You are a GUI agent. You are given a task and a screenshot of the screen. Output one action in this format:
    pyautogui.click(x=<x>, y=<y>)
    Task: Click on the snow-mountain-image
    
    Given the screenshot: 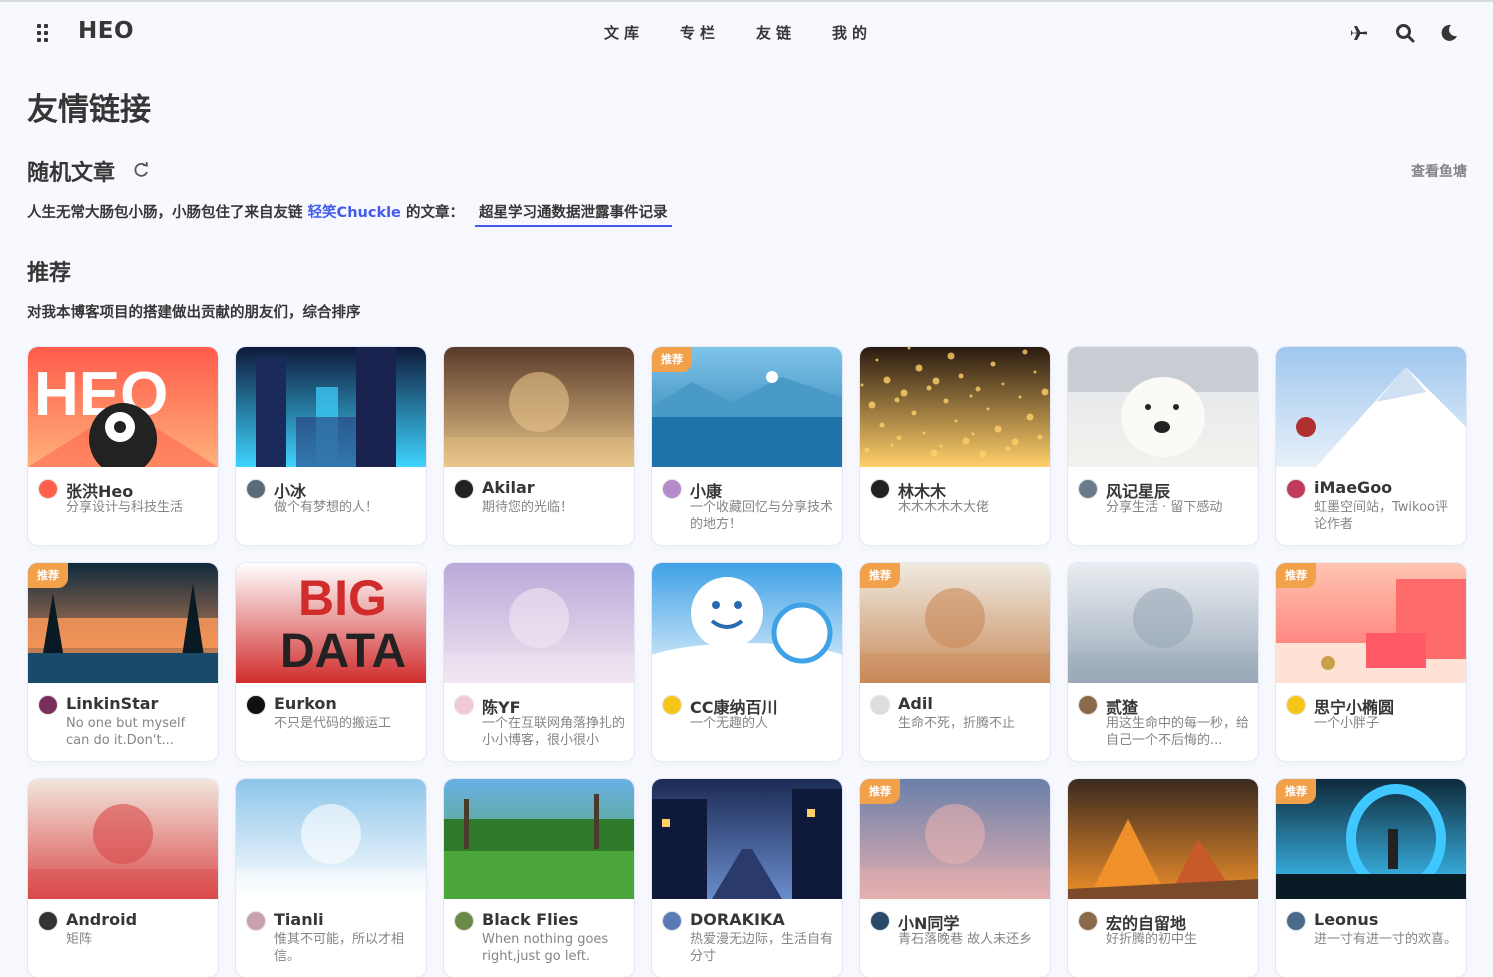 What is the action you would take?
    pyautogui.click(x=1371, y=407)
    